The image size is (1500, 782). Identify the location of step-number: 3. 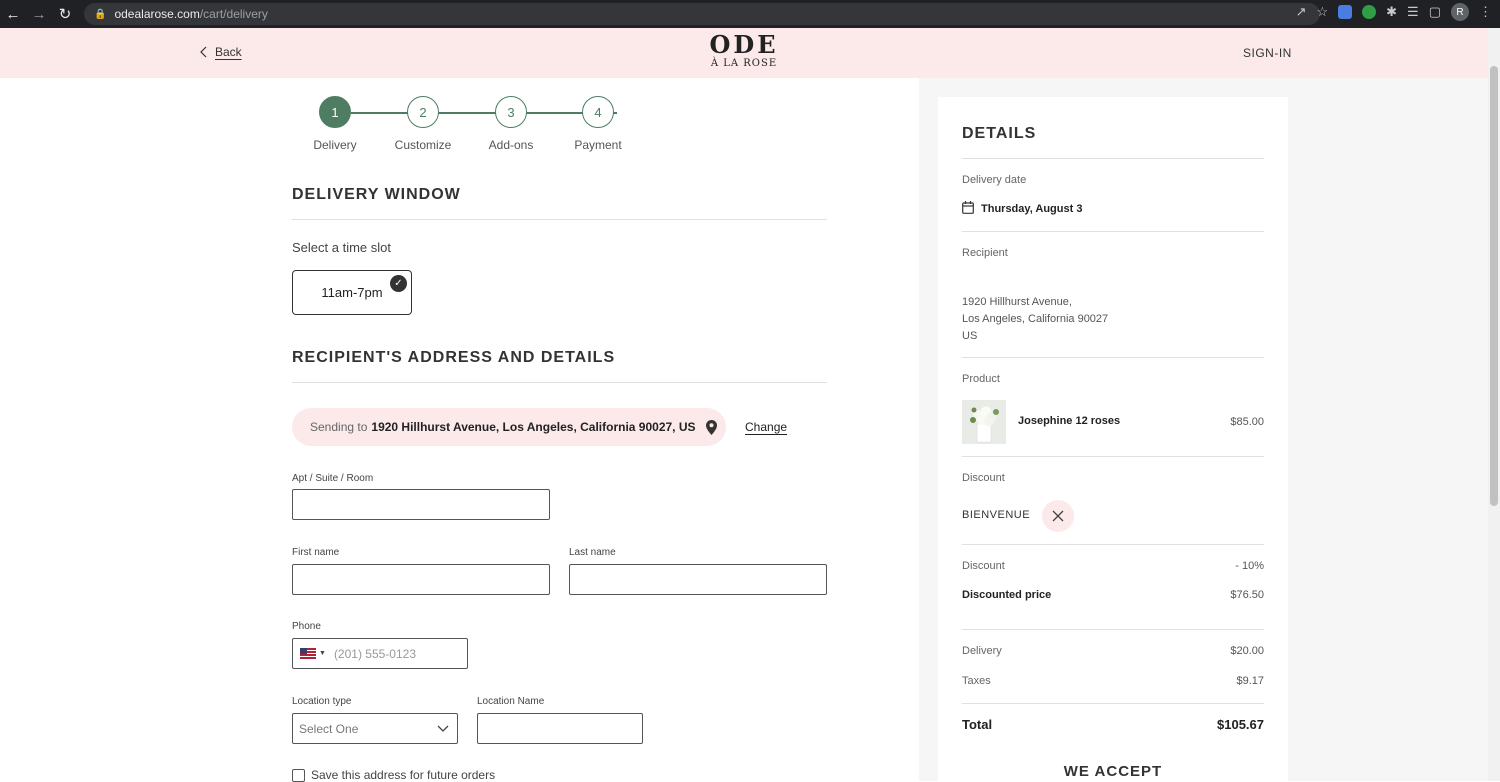
(511, 112).